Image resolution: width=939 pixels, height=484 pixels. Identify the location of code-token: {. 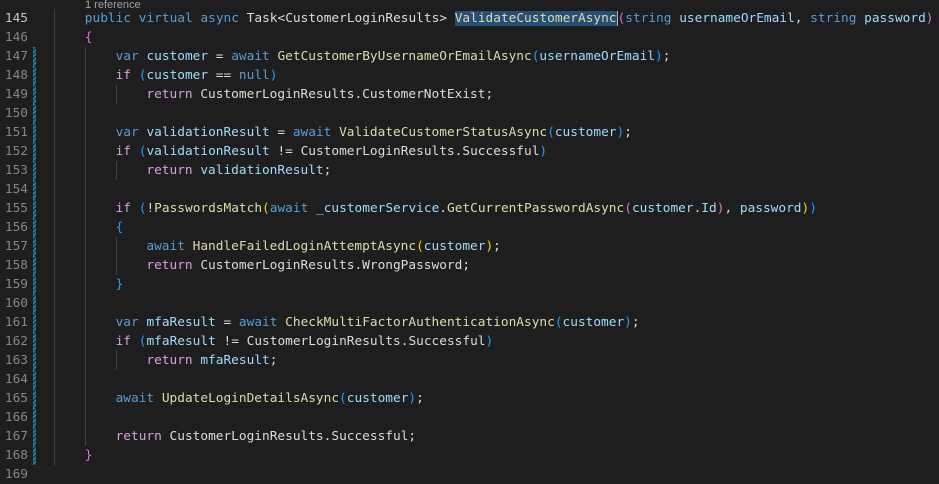
(88, 37).